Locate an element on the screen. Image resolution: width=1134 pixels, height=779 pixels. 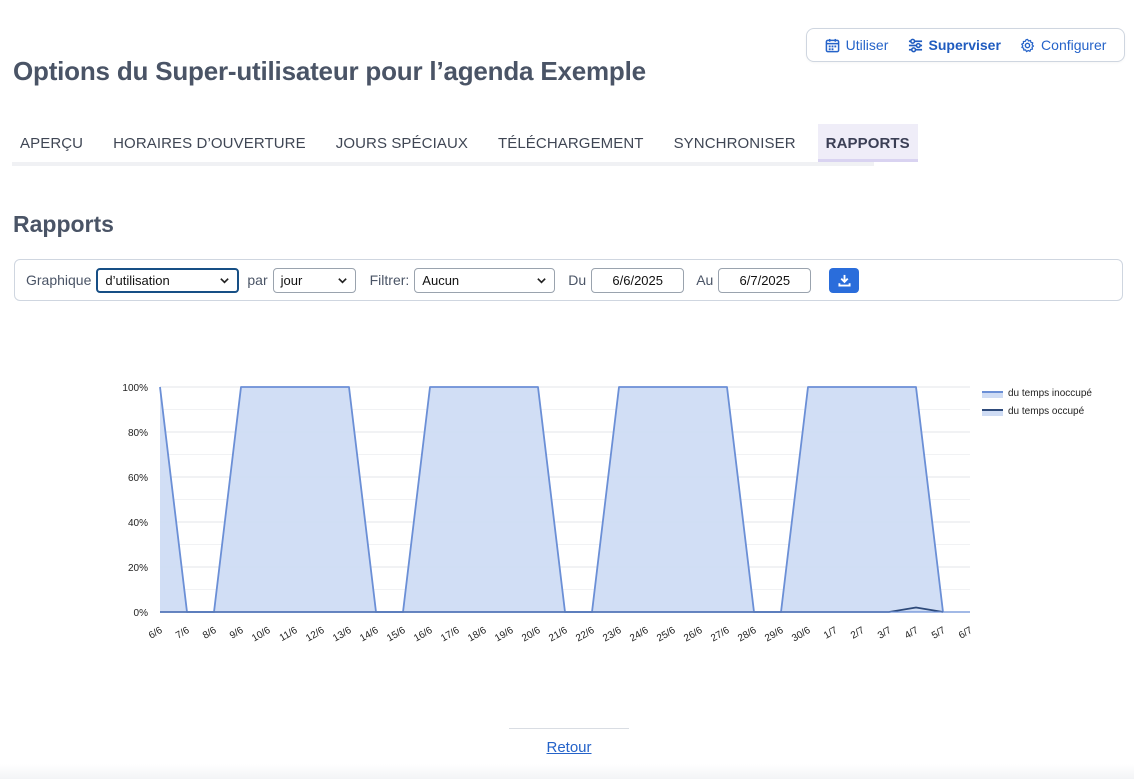
per-label: par is located at coordinates (257, 280).